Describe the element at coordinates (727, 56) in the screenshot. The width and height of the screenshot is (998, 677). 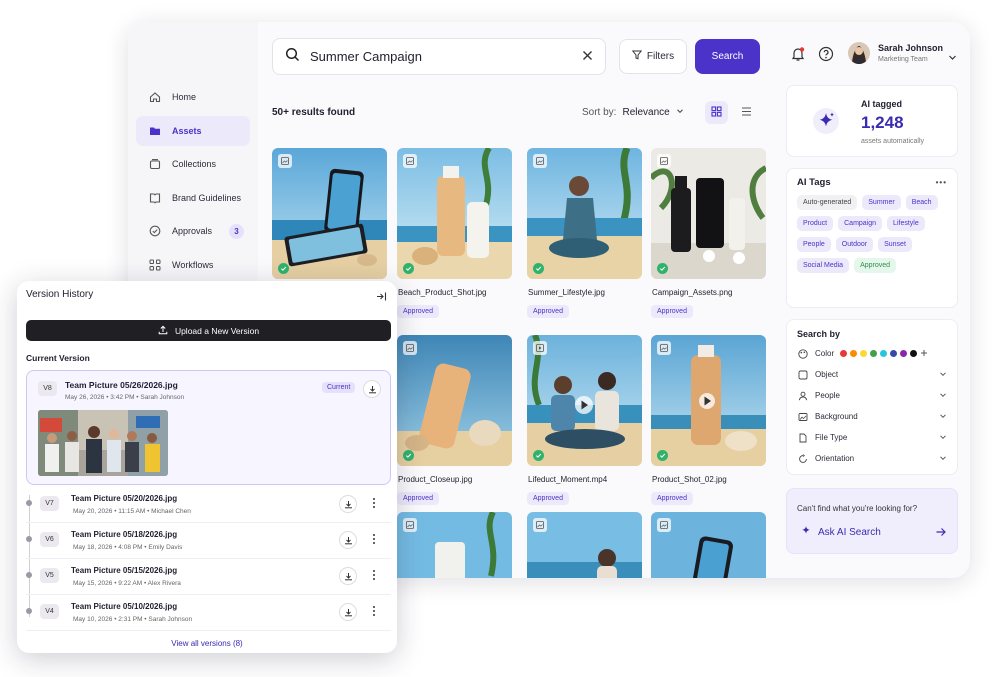
I see `search-button: Search` at that location.